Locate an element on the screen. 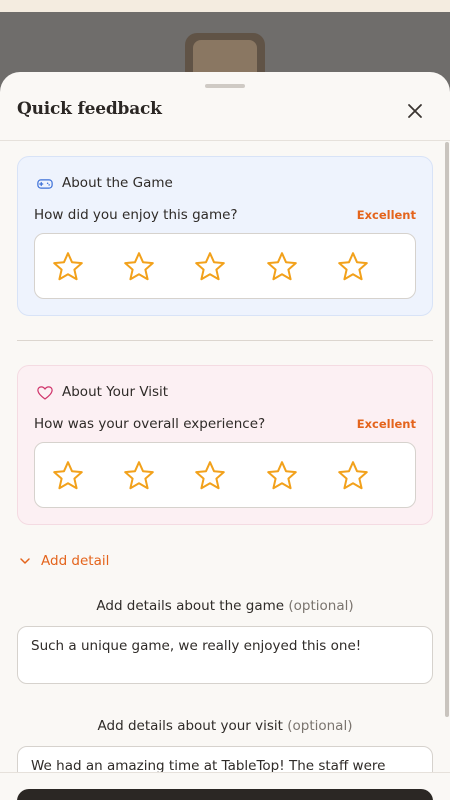  game-card-title: About the Game is located at coordinates (117, 183).